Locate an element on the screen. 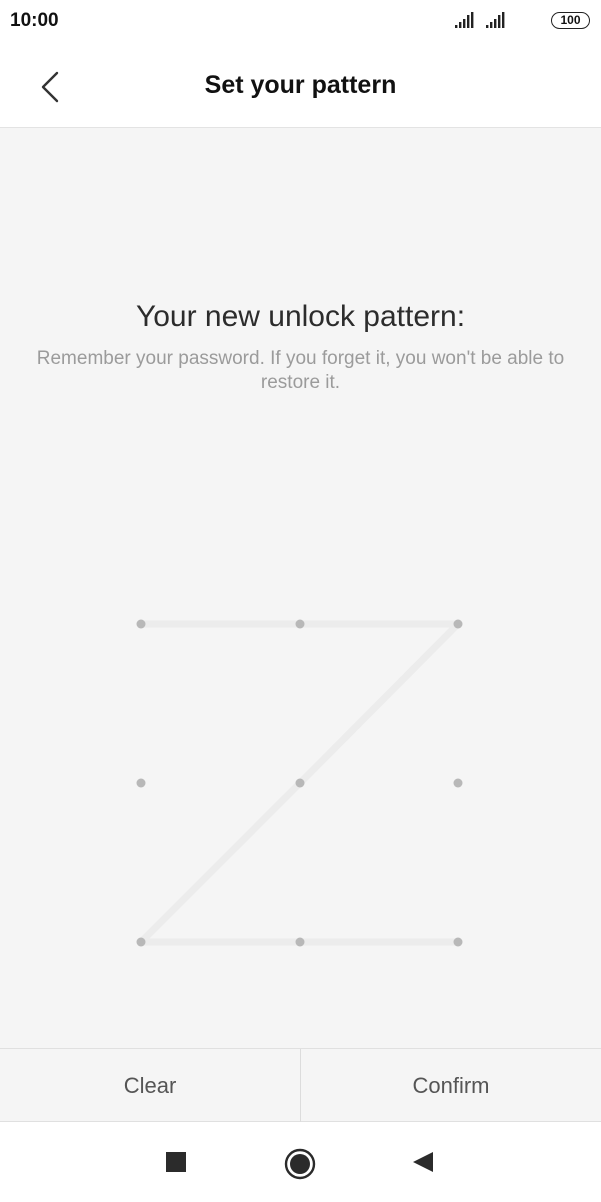  navigation-bar is located at coordinates (300, 1162).